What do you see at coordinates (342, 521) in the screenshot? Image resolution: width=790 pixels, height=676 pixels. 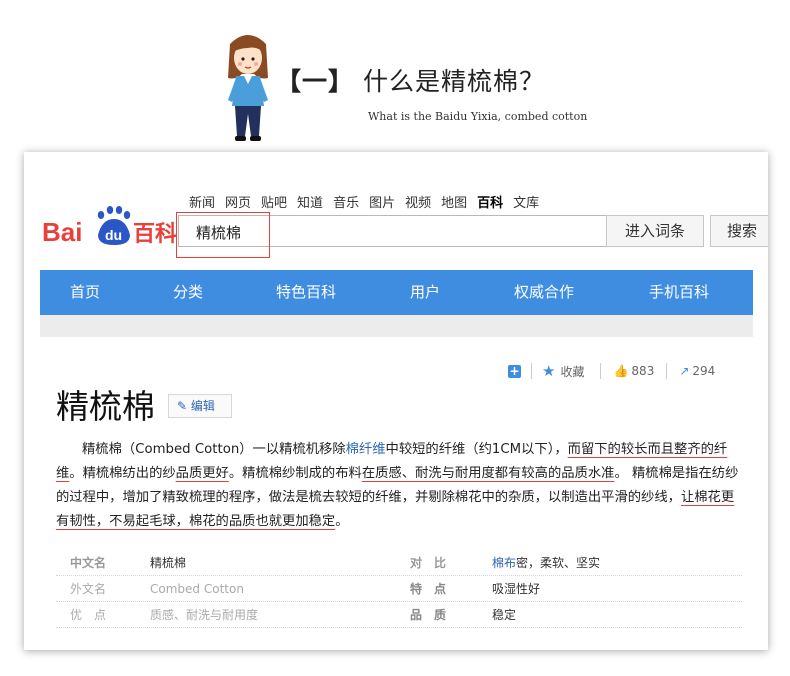 I see `summary-text: 。` at bounding box center [342, 521].